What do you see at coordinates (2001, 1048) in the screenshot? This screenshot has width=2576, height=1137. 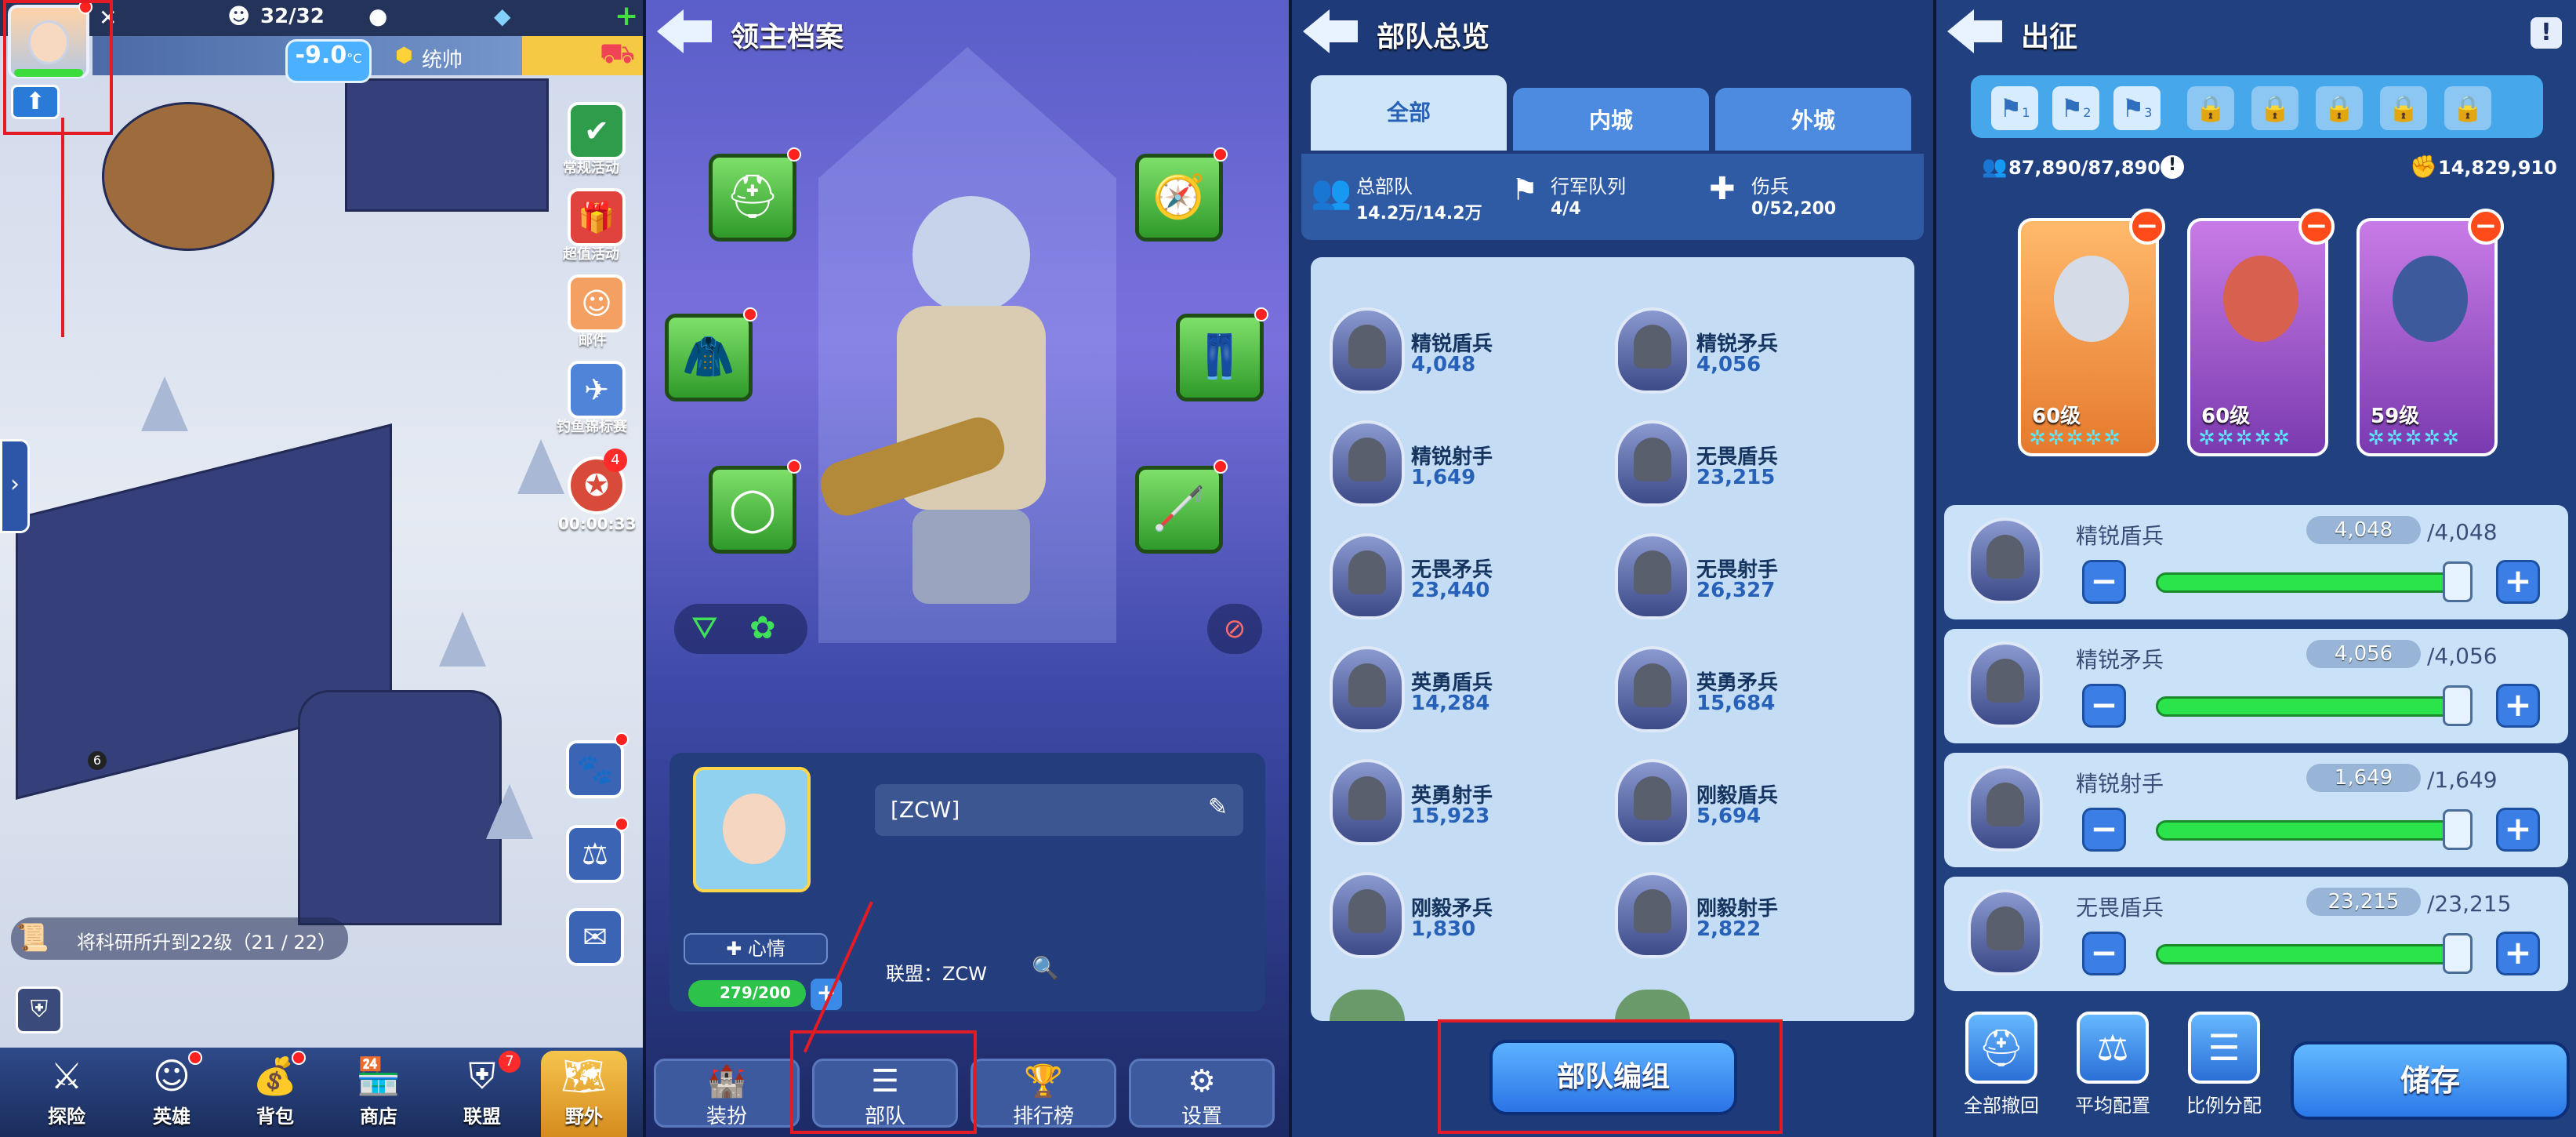 I see `helmet-recall-icon: ⛑` at bounding box center [2001, 1048].